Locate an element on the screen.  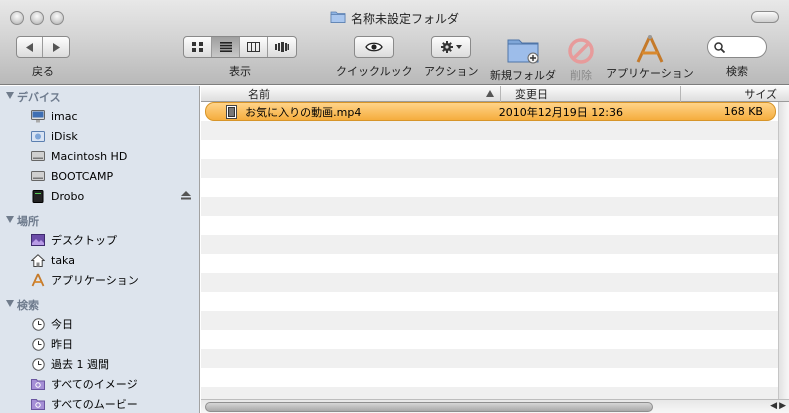
view-label: 表示 is located at coordinates (240, 71).